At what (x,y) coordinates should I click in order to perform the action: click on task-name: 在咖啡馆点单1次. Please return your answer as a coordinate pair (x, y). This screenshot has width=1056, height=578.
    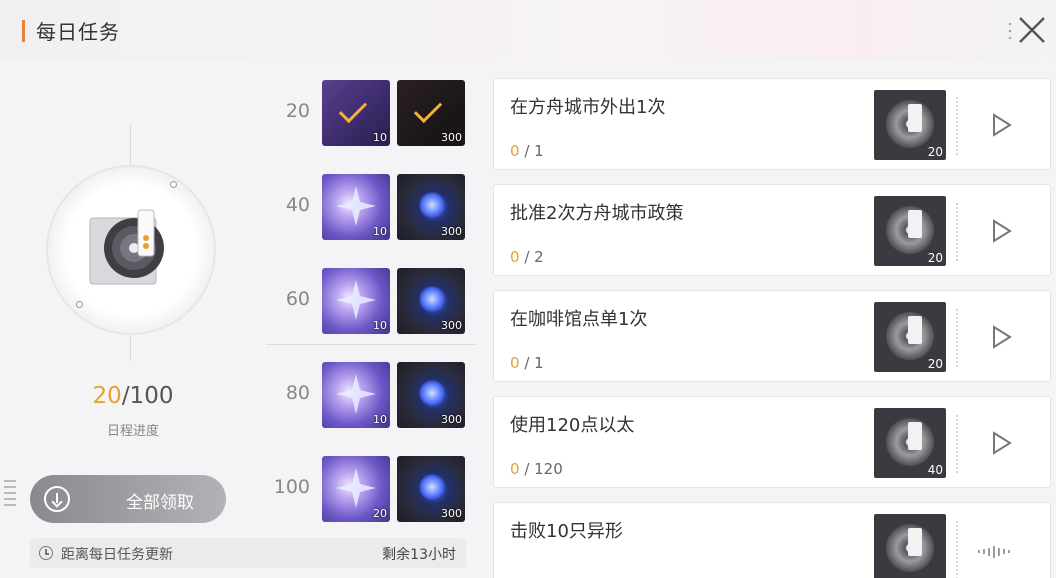
    Looking at the image, I should click on (579, 319).